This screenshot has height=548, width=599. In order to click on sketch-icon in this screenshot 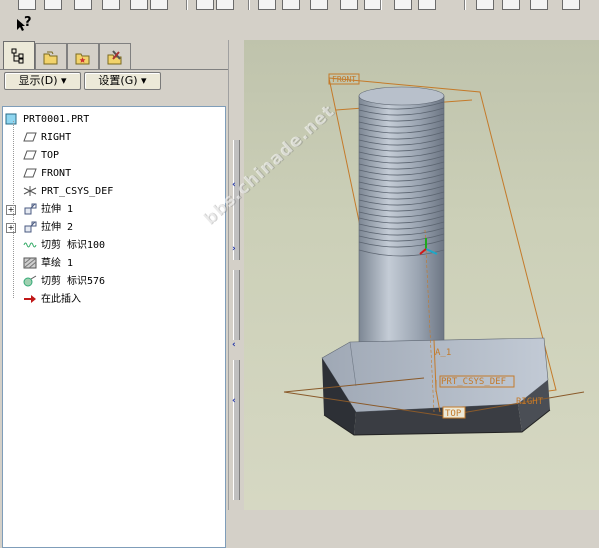, I will do `click(30, 263)`.